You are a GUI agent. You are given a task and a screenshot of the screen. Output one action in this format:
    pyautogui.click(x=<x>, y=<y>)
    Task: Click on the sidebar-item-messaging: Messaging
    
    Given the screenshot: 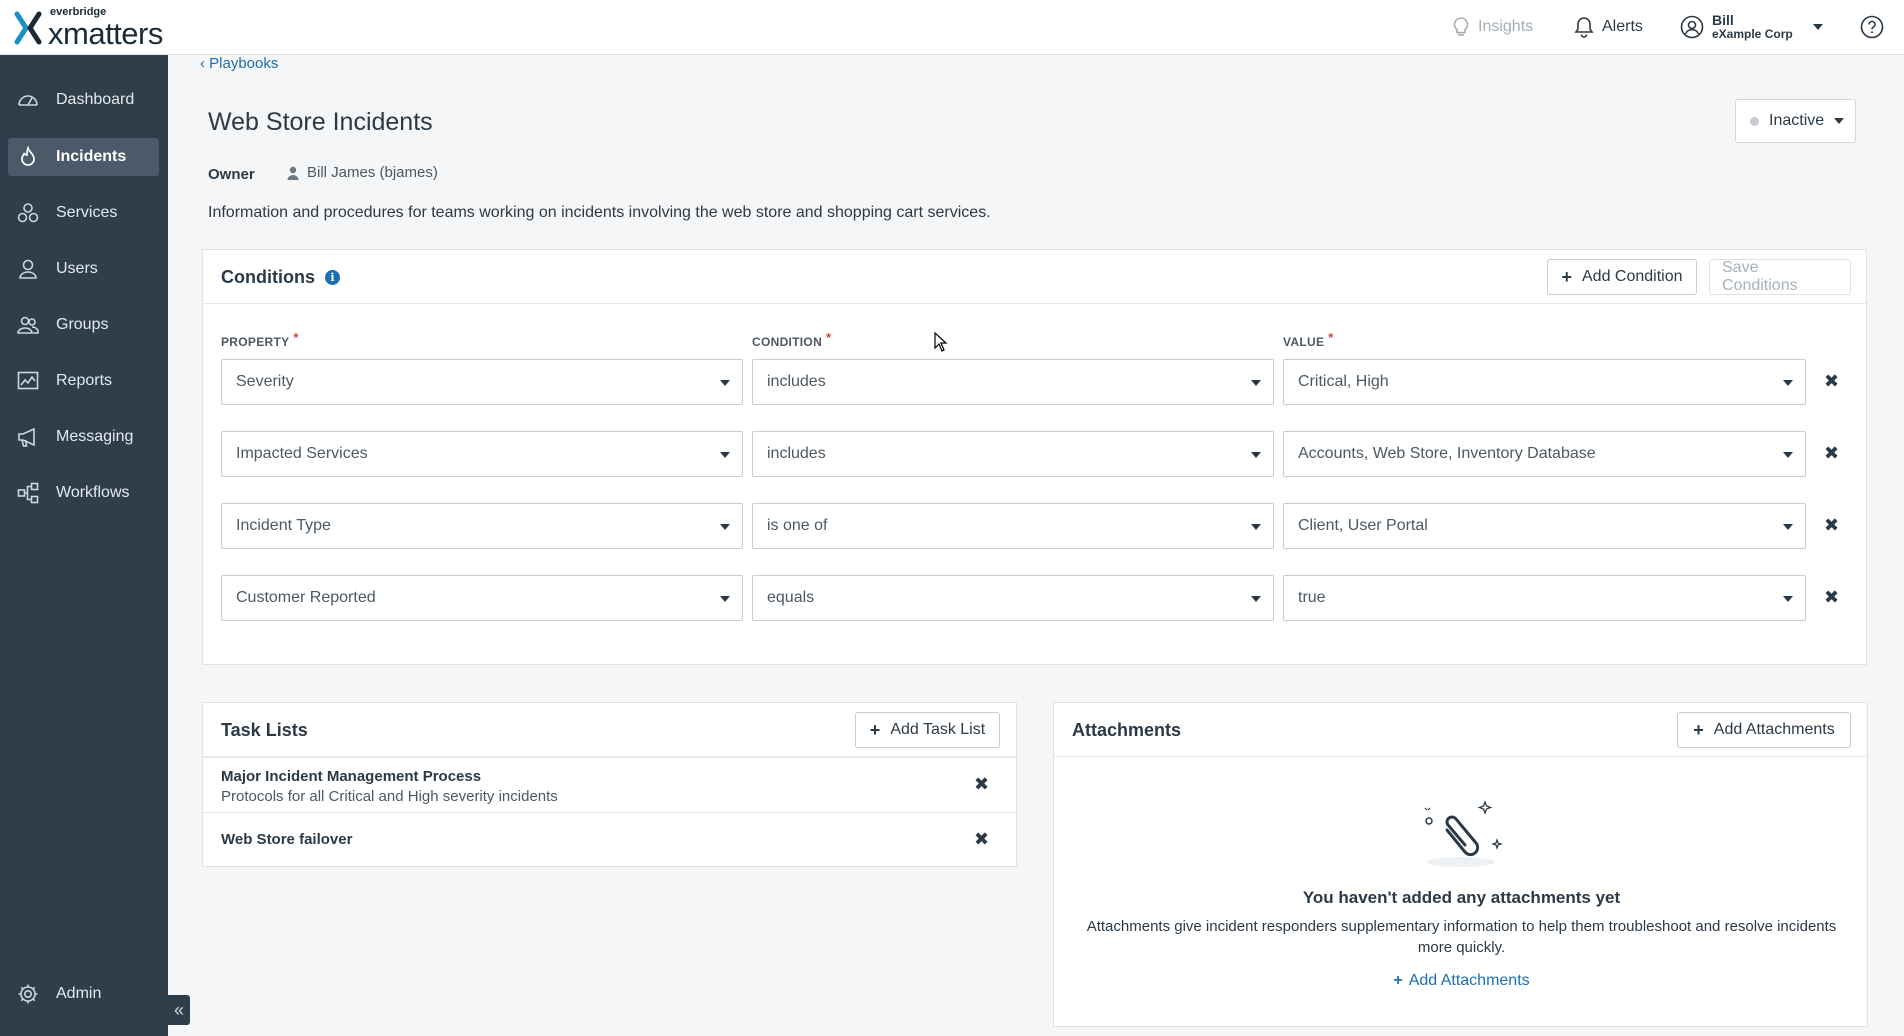 What is the action you would take?
    pyautogui.click(x=83, y=437)
    